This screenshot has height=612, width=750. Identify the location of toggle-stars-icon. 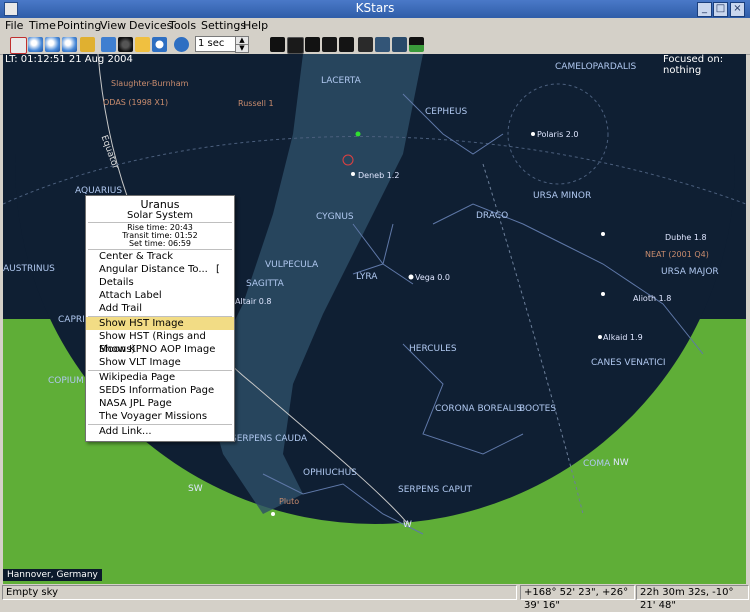
(277, 44).